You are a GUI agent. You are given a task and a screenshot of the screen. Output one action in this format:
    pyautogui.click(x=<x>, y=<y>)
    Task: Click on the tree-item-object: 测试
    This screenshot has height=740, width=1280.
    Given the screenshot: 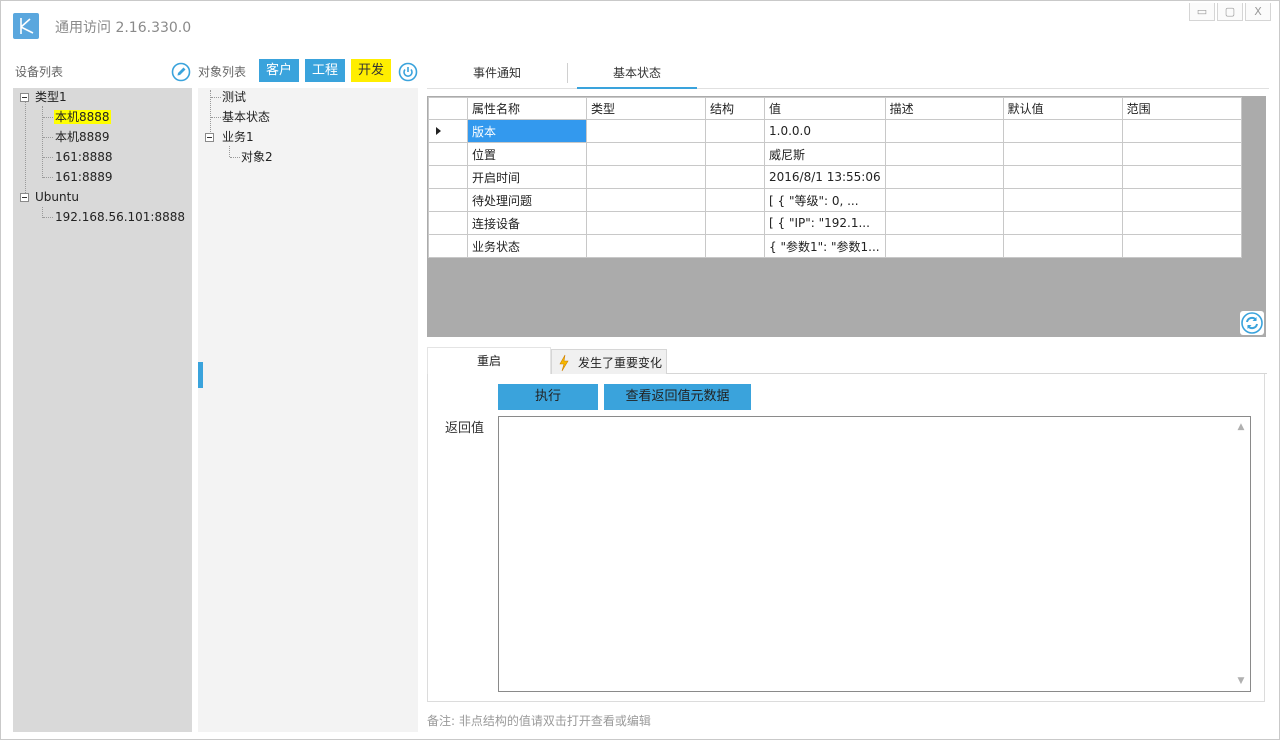 What is the action you would take?
    pyautogui.click(x=234, y=97)
    